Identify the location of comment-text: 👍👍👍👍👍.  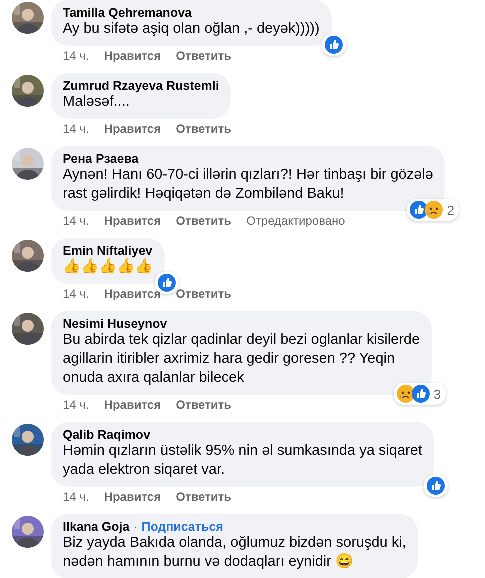
(108, 267).